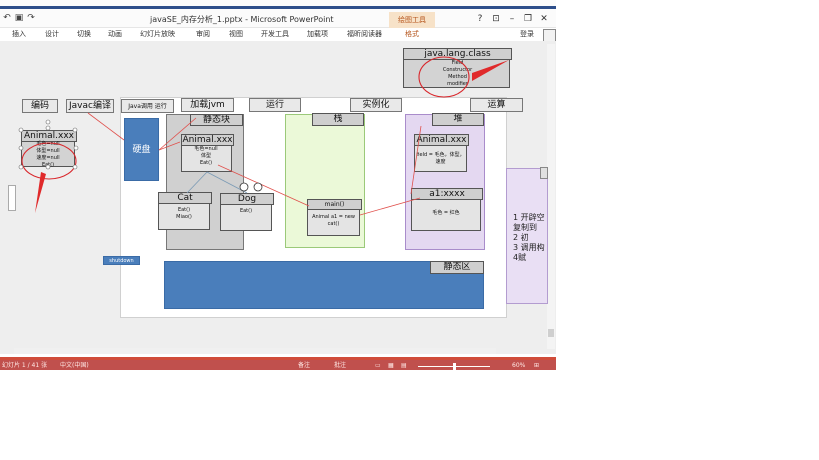 This screenshot has height=460, width=819. What do you see at coordinates (518, 365) in the screenshot?
I see `zoom-level: 60%` at bounding box center [518, 365].